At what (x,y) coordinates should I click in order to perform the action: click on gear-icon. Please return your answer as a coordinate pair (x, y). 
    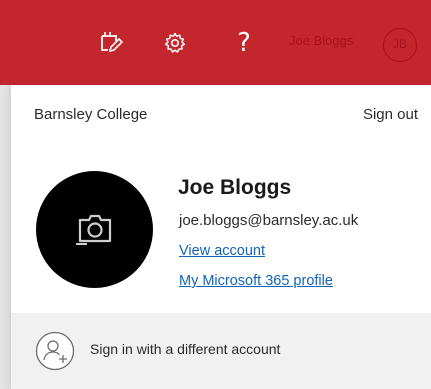
    Looking at the image, I should click on (175, 43).